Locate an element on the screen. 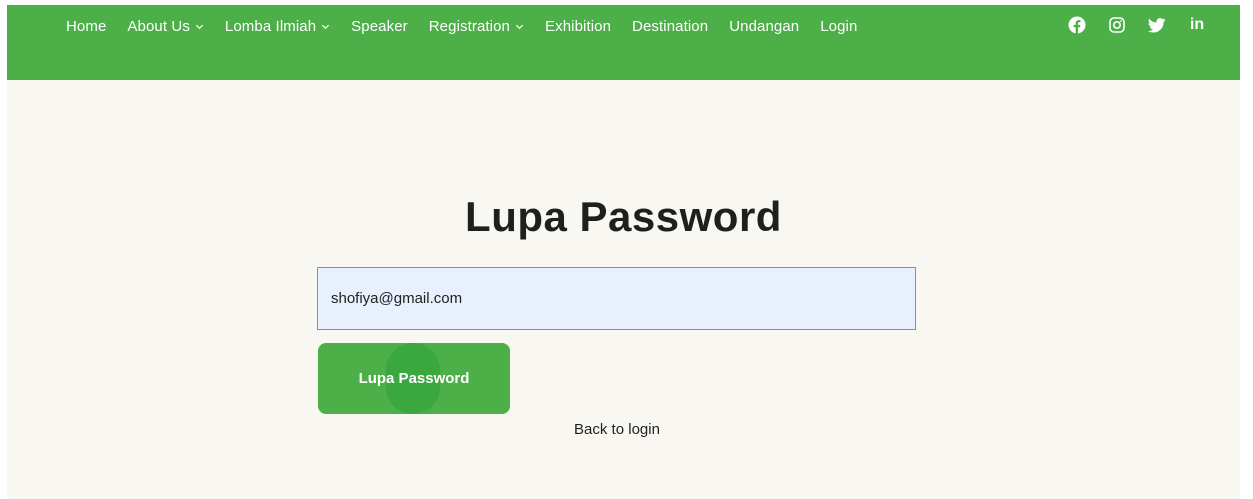 This screenshot has width=1253, height=499. nav-item-login: Login is located at coordinates (838, 26).